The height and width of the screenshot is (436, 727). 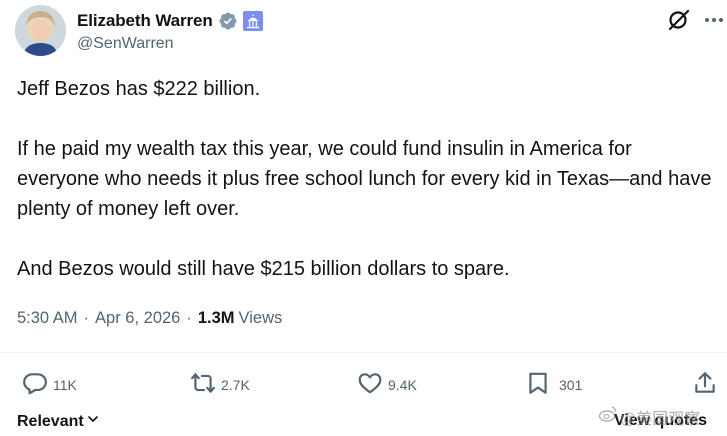 I want to click on author-handle: @SenWarren, so click(x=125, y=44).